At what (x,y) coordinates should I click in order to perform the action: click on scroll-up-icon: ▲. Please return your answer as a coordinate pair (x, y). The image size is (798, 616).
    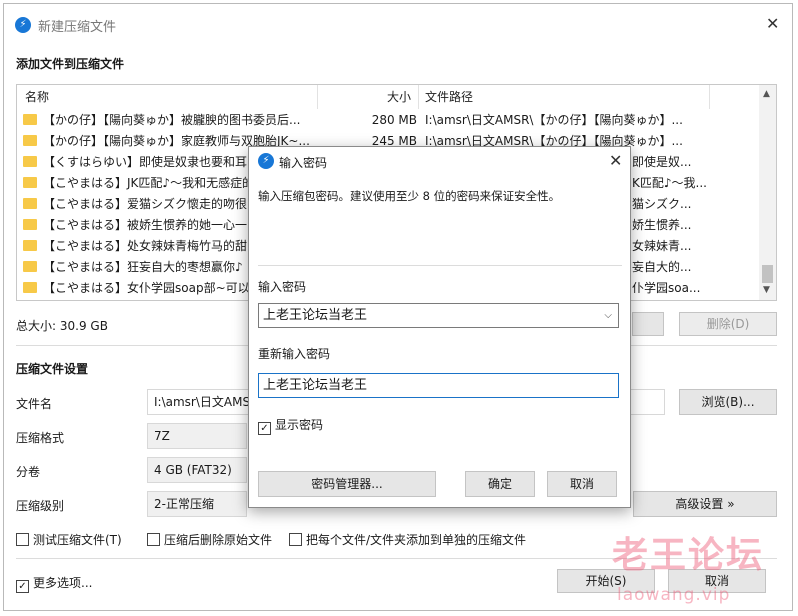
    Looking at the image, I should click on (766, 94).